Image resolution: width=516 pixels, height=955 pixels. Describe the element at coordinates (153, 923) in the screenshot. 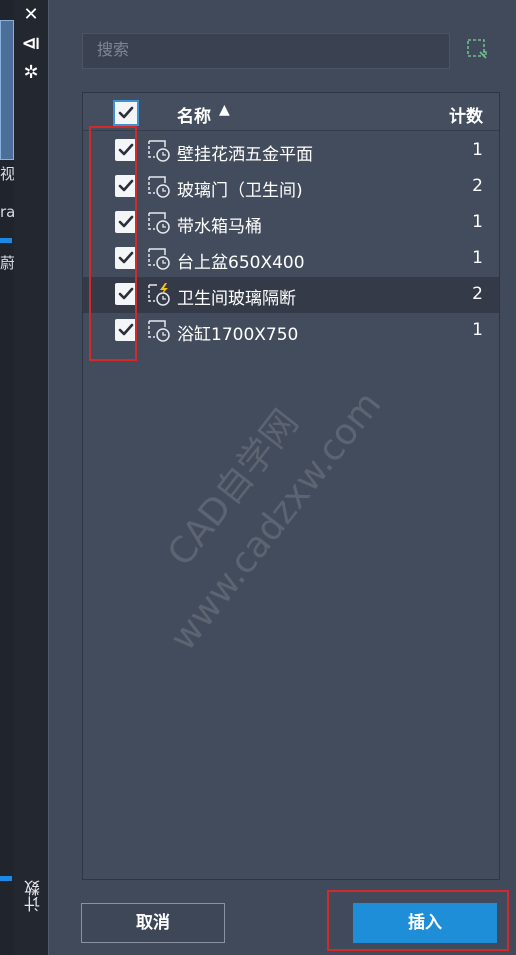

I see `cancel-button: 取消` at that location.